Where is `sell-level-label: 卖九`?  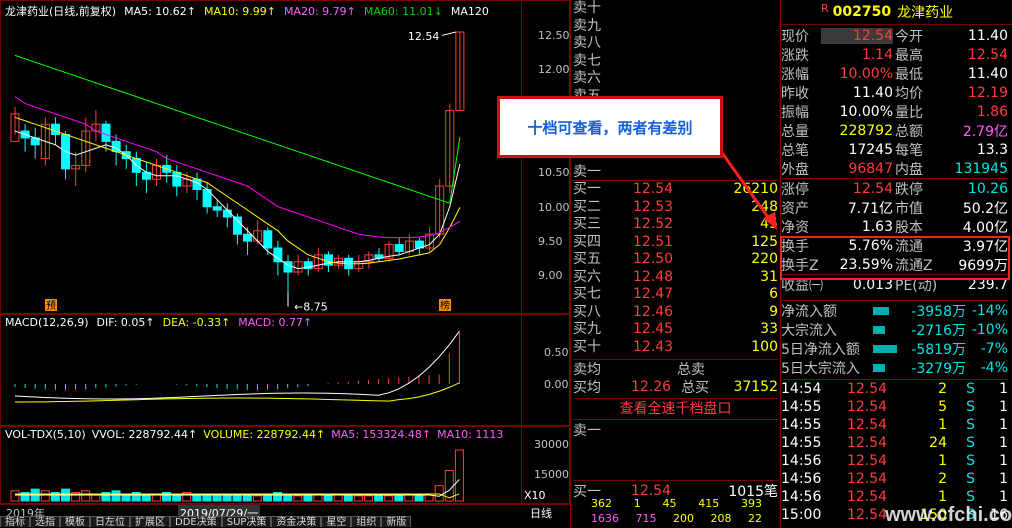 sell-level-label: 卖九 is located at coordinates (587, 25).